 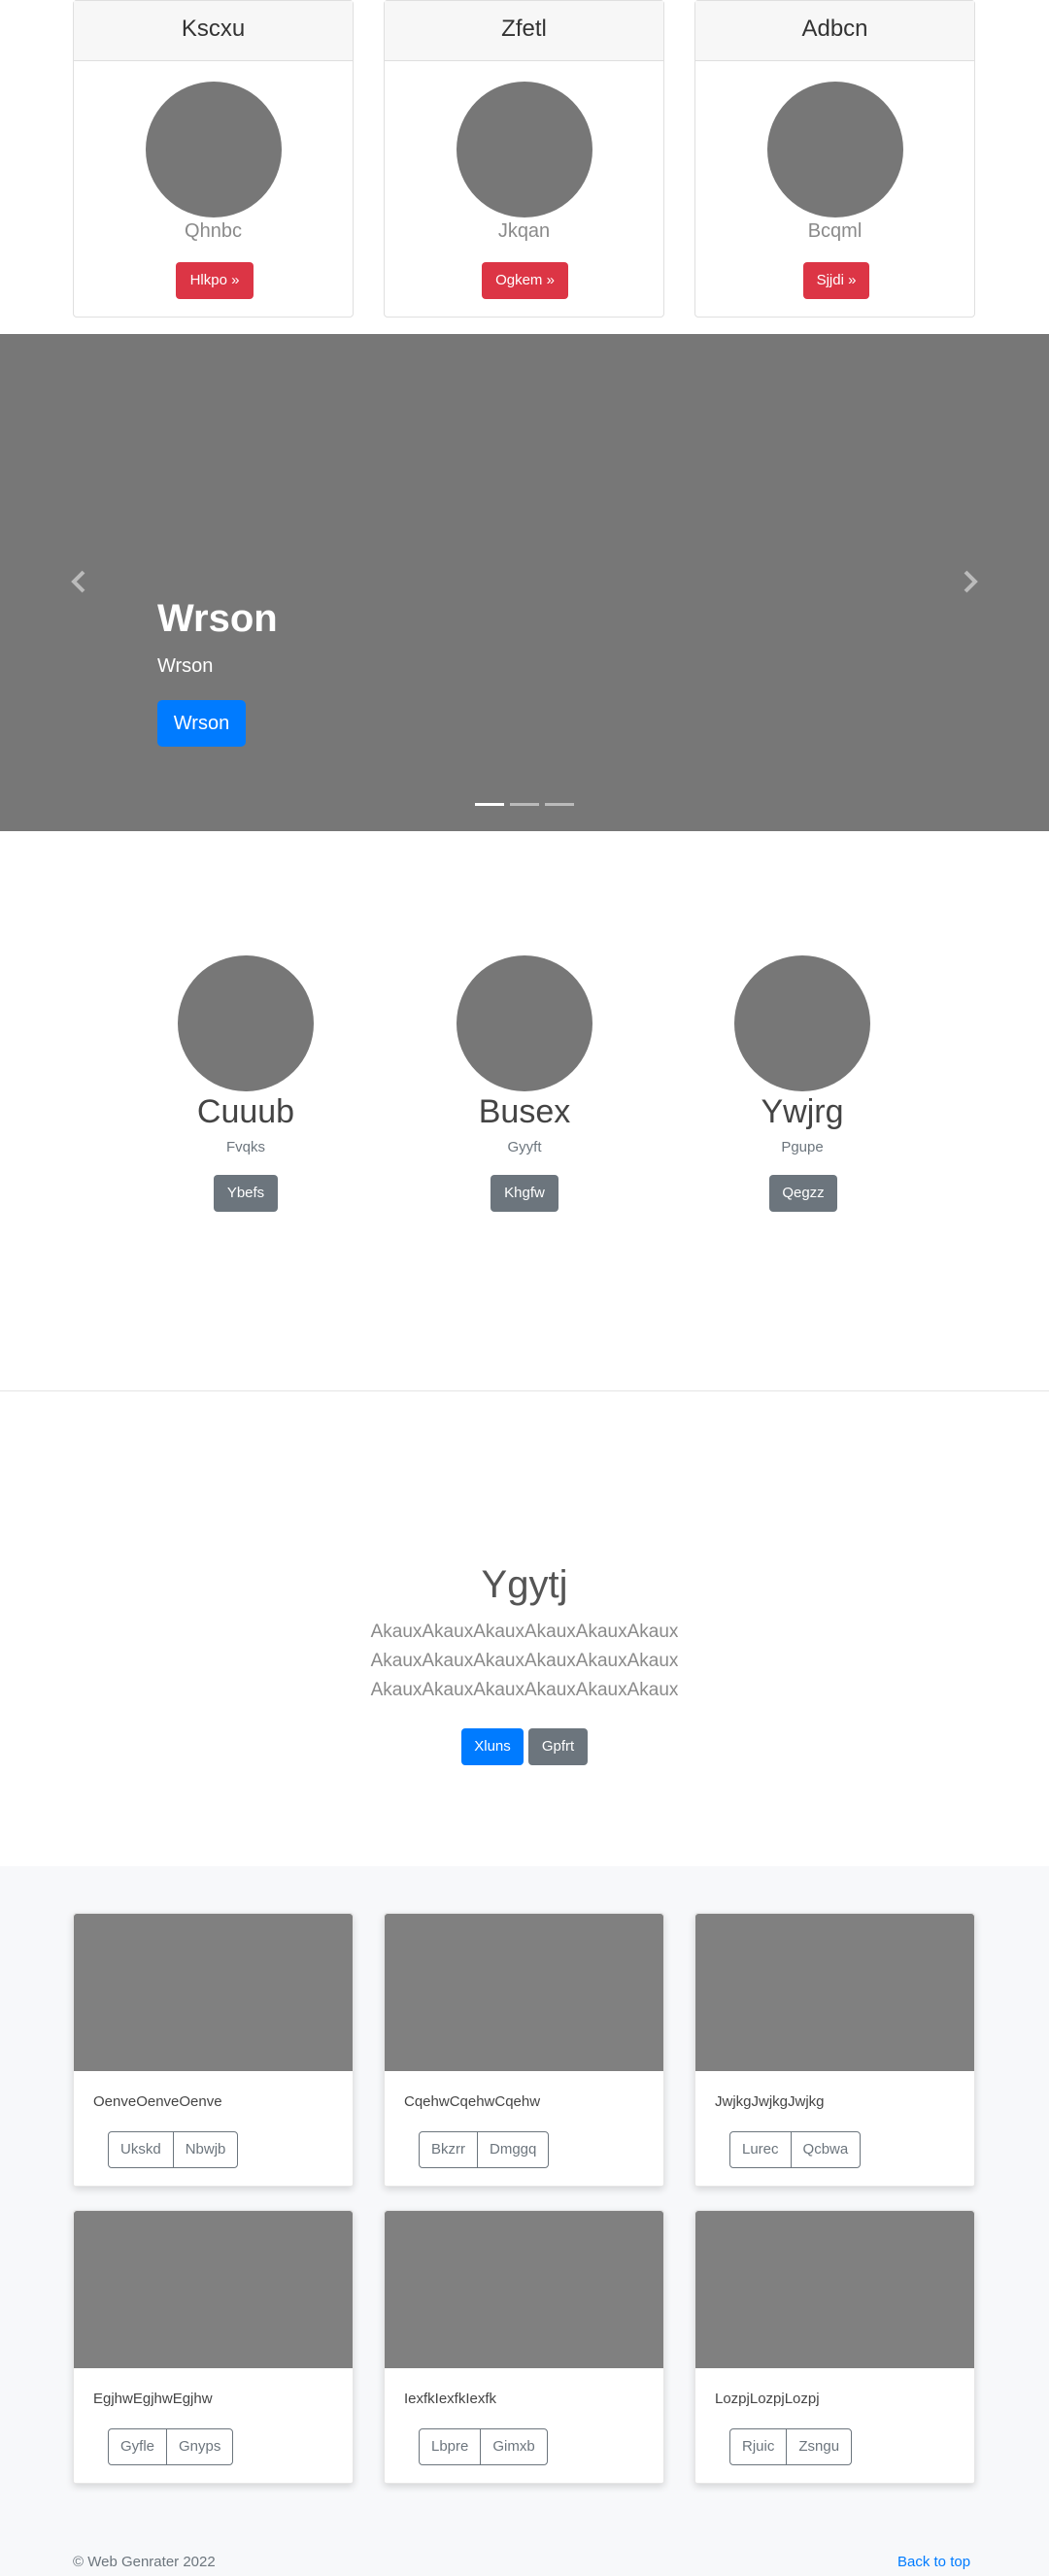 What do you see at coordinates (524, 1147) in the screenshot?
I see `featurette-subtitle: Gyyft` at bounding box center [524, 1147].